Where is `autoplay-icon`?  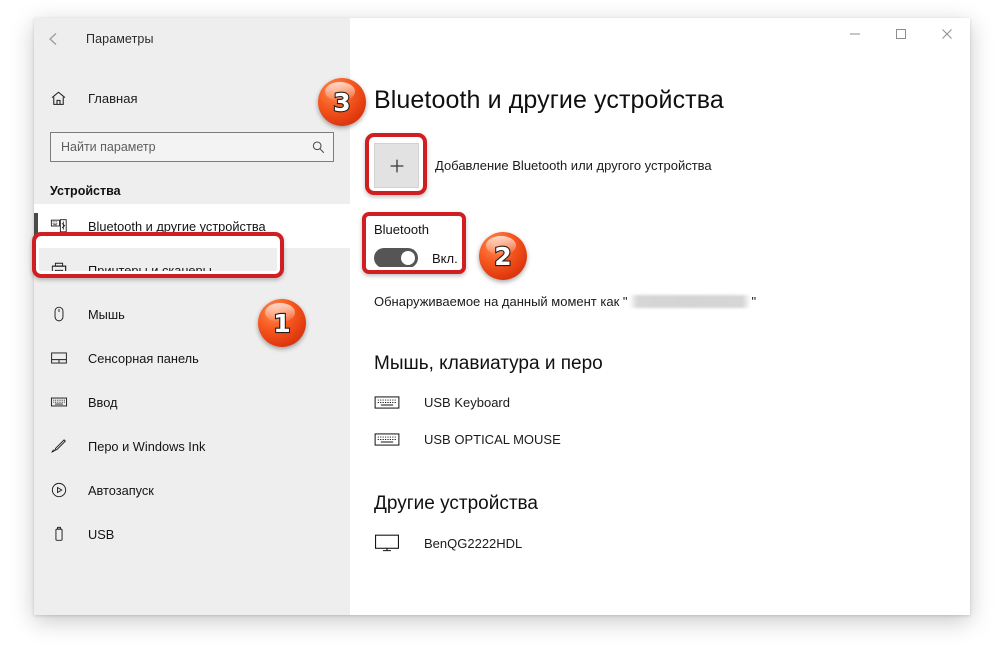 autoplay-icon is located at coordinates (67, 490).